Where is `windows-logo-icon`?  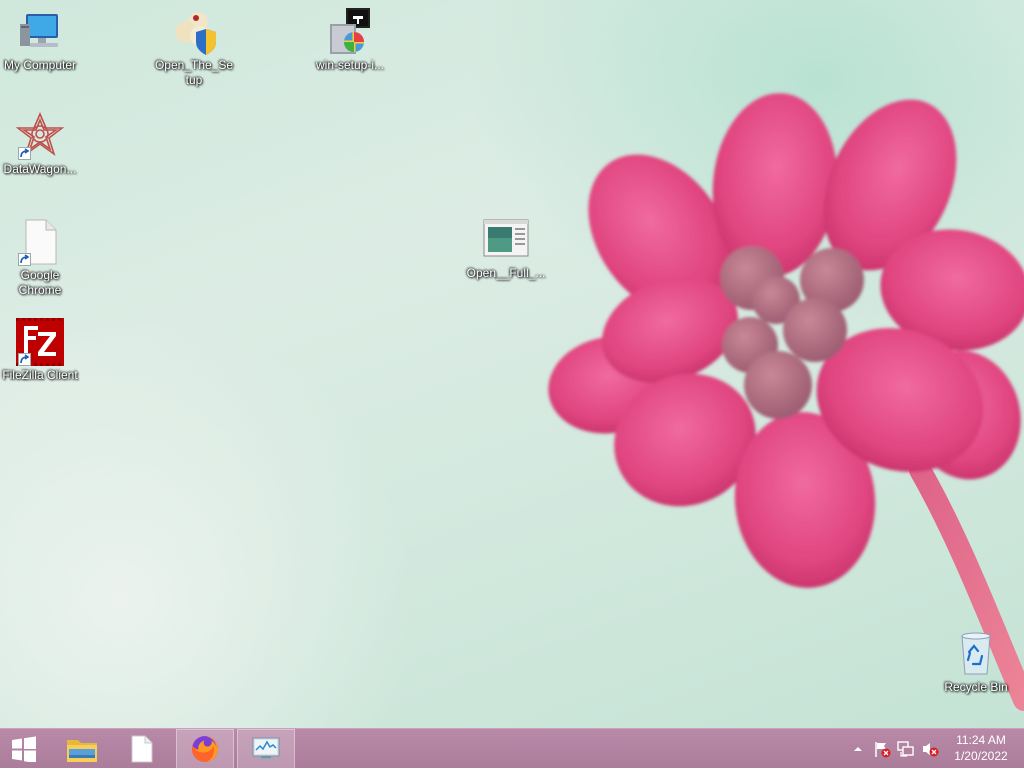 windows-logo-icon is located at coordinates (24, 749).